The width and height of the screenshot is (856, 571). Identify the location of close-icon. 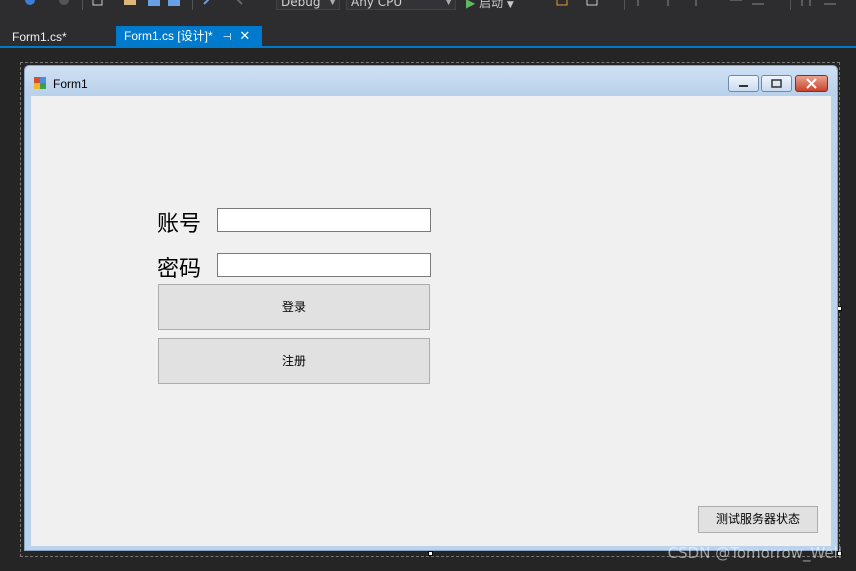
(811, 83).